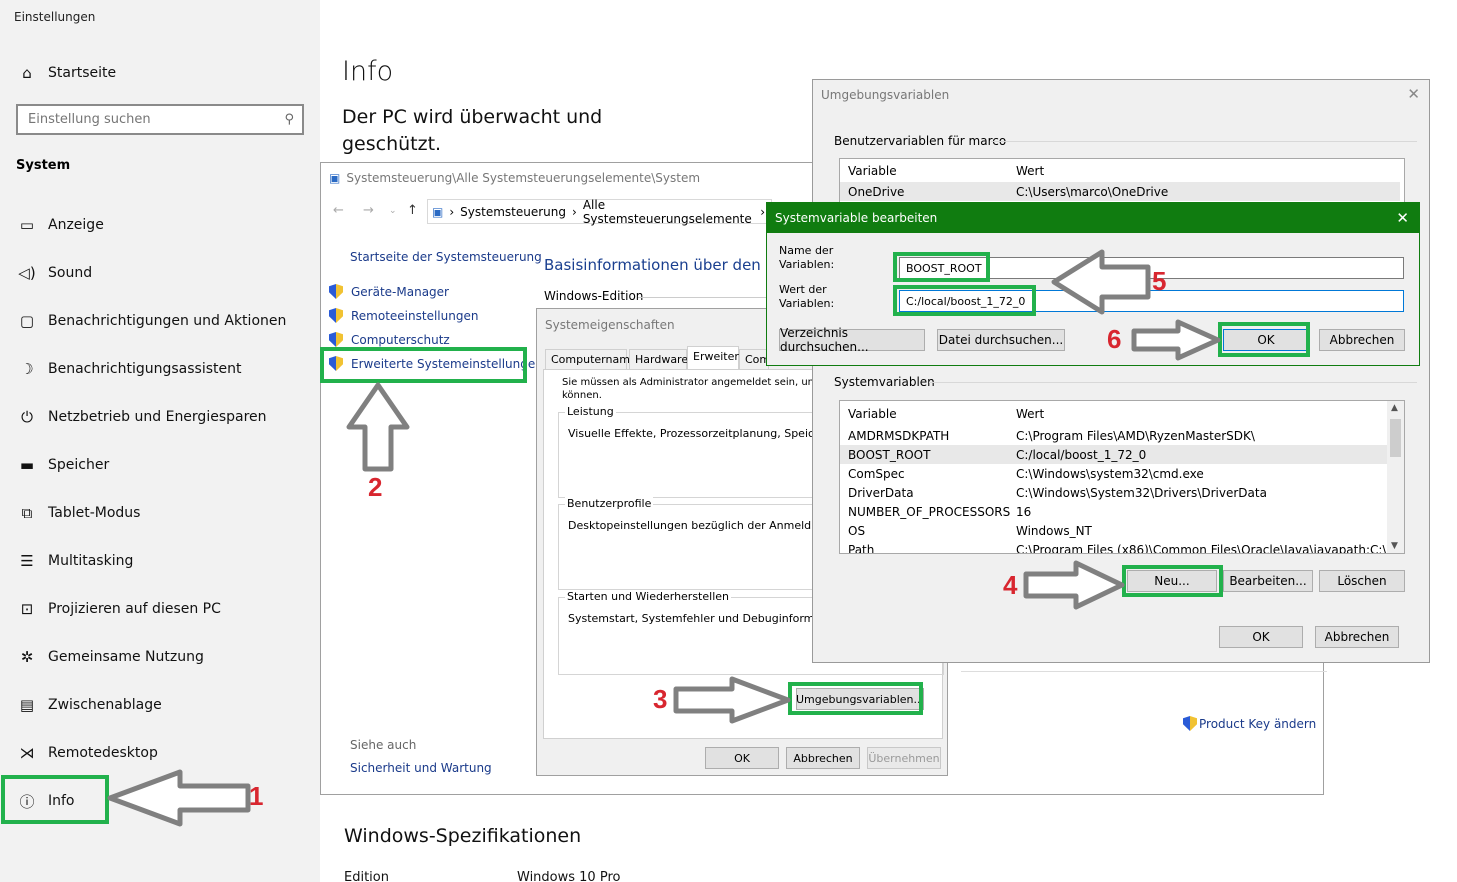 The height and width of the screenshot is (882, 1457). What do you see at coordinates (393, 211) in the screenshot?
I see `chevron-down-icon: ⌄` at bounding box center [393, 211].